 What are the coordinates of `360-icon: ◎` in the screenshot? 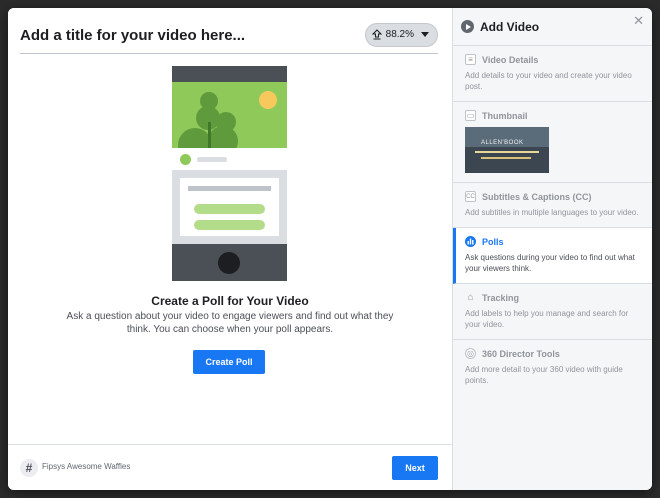 It's located at (470, 353).